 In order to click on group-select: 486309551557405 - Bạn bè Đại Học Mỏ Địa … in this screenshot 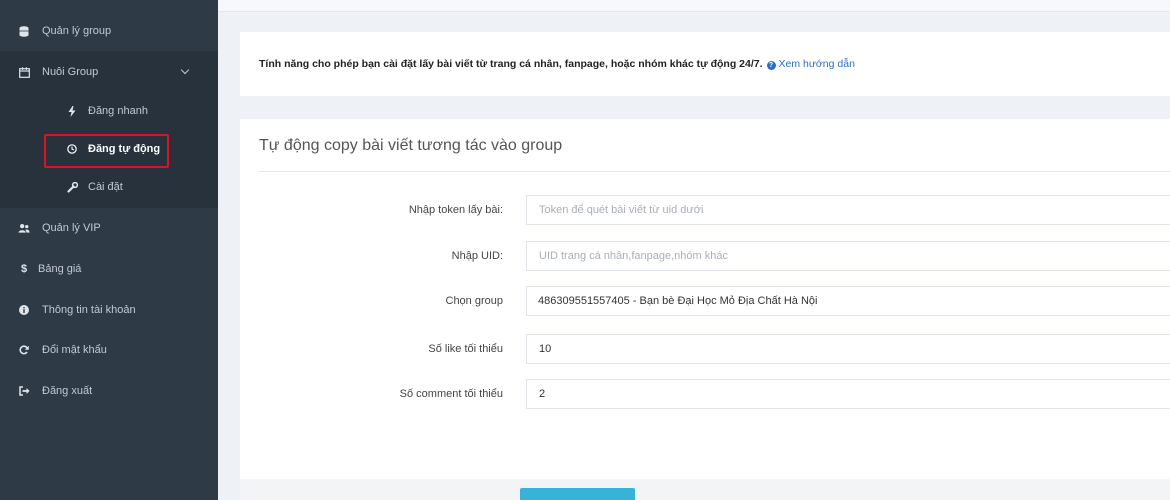, I will do `click(848, 301)`.